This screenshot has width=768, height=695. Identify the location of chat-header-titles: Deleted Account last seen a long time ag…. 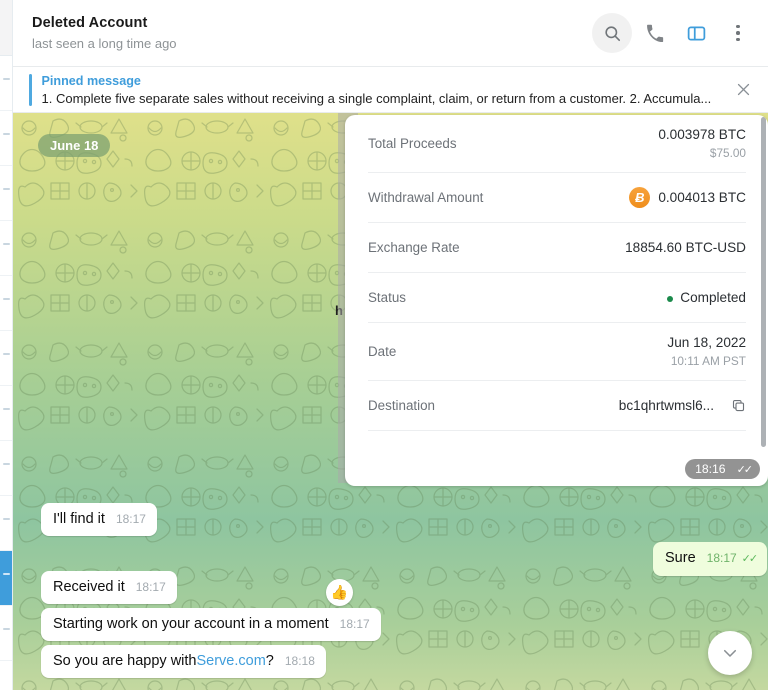
(312, 33).